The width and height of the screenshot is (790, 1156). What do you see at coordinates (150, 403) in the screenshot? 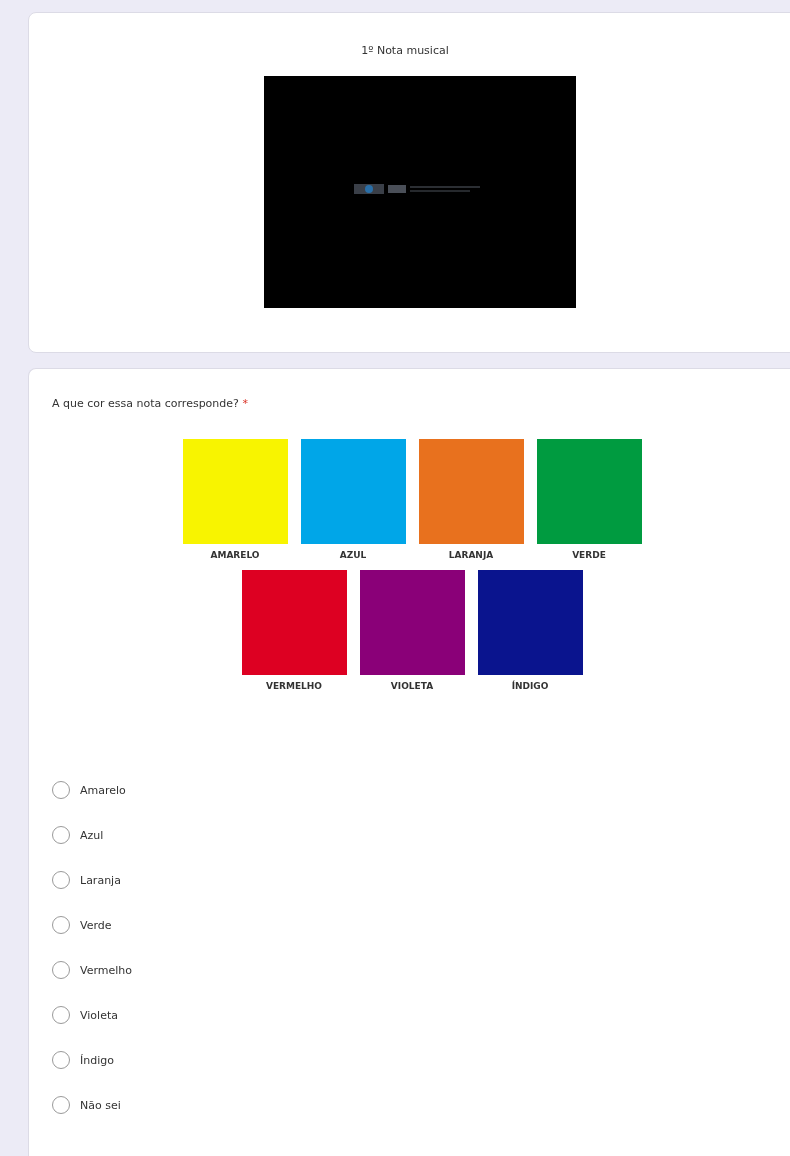
I see `question-text: A que cor essa nota corresponde? *` at bounding box center [150, 403].